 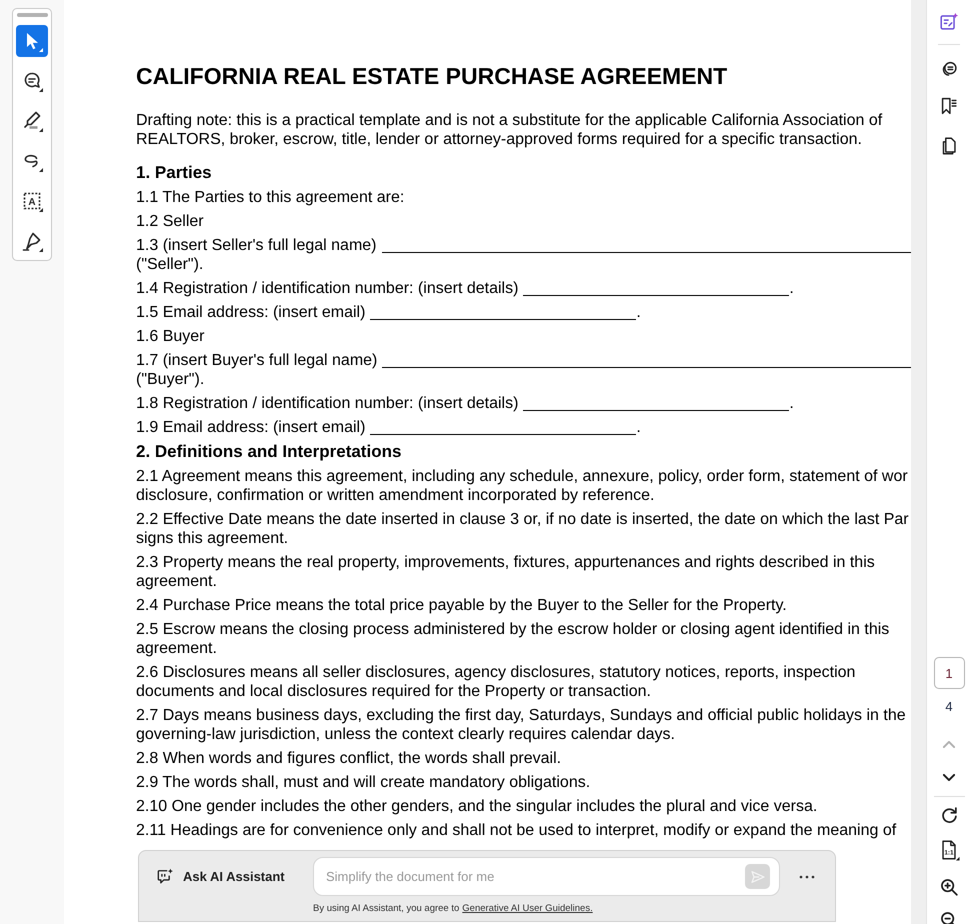 I want to click on zoom-in-icon, so click(x=949, y=887).